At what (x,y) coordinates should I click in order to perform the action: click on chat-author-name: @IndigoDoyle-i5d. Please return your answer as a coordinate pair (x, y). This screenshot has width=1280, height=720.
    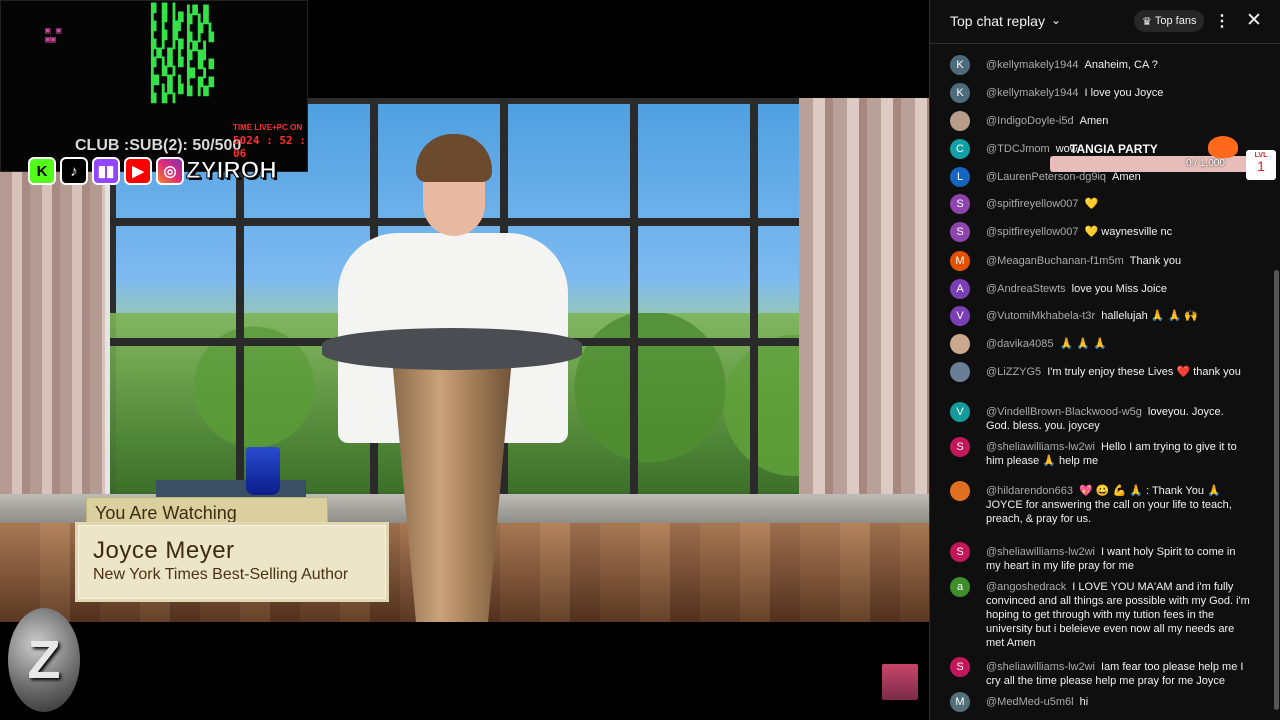
    Looking at the image, I should click on (1030, 121).